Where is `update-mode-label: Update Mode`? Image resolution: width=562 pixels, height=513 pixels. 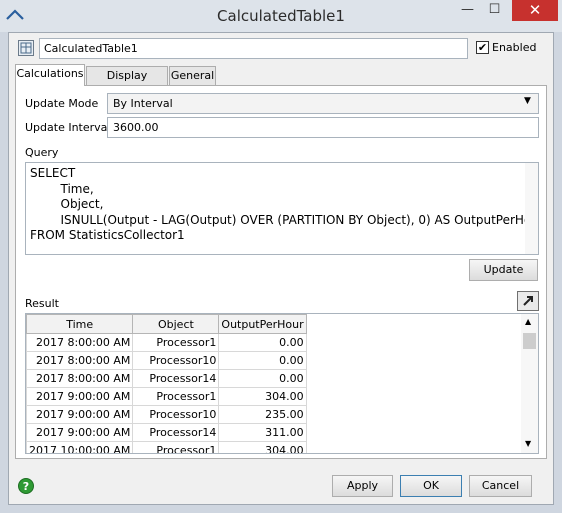 update-mode-label: Update Mode is located at coordinates (62, 103).